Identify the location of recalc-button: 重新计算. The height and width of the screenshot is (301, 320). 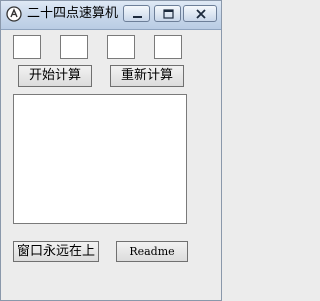
(147, 76).